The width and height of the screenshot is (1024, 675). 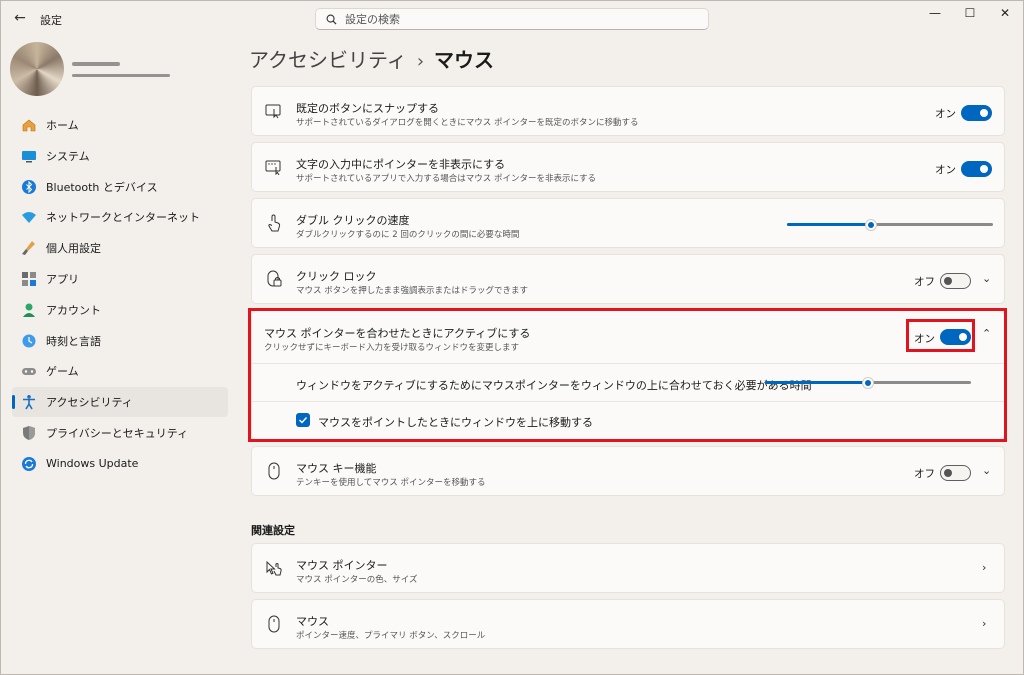 I want to click on highlight-box-toggle, so click(x=940, y=335).